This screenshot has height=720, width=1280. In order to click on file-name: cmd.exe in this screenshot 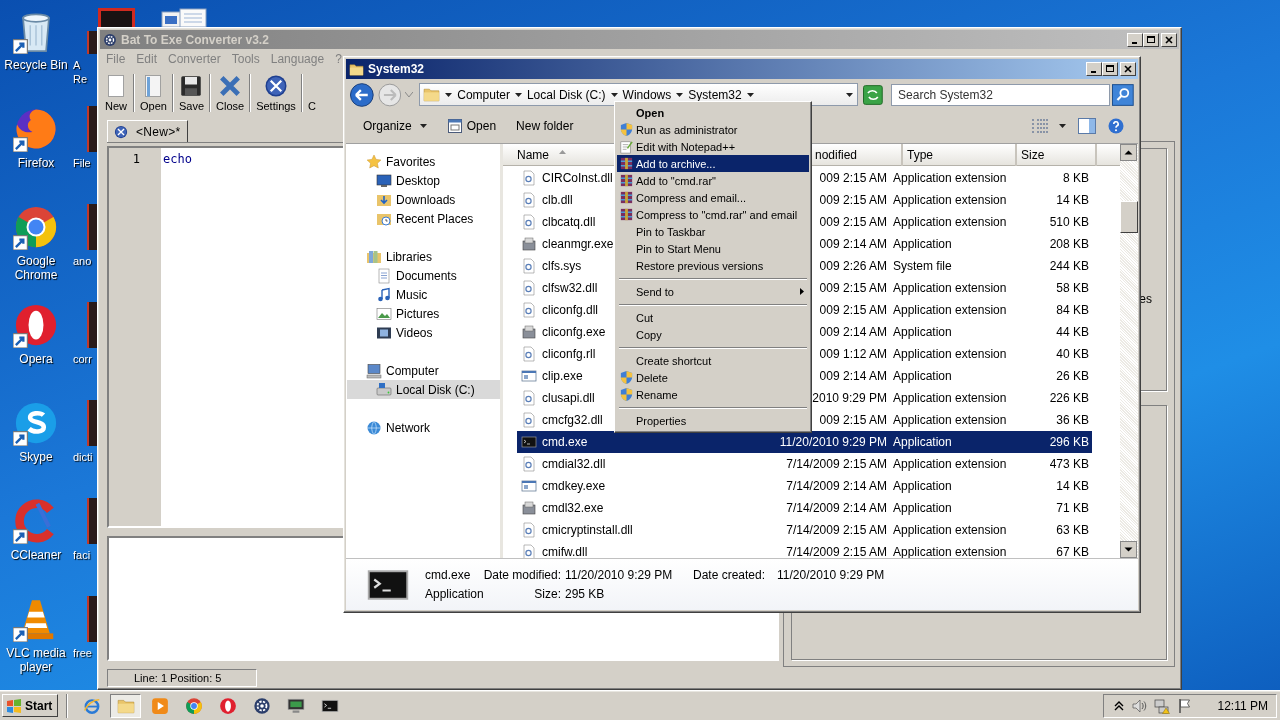, I will do `click(448, 575)`.